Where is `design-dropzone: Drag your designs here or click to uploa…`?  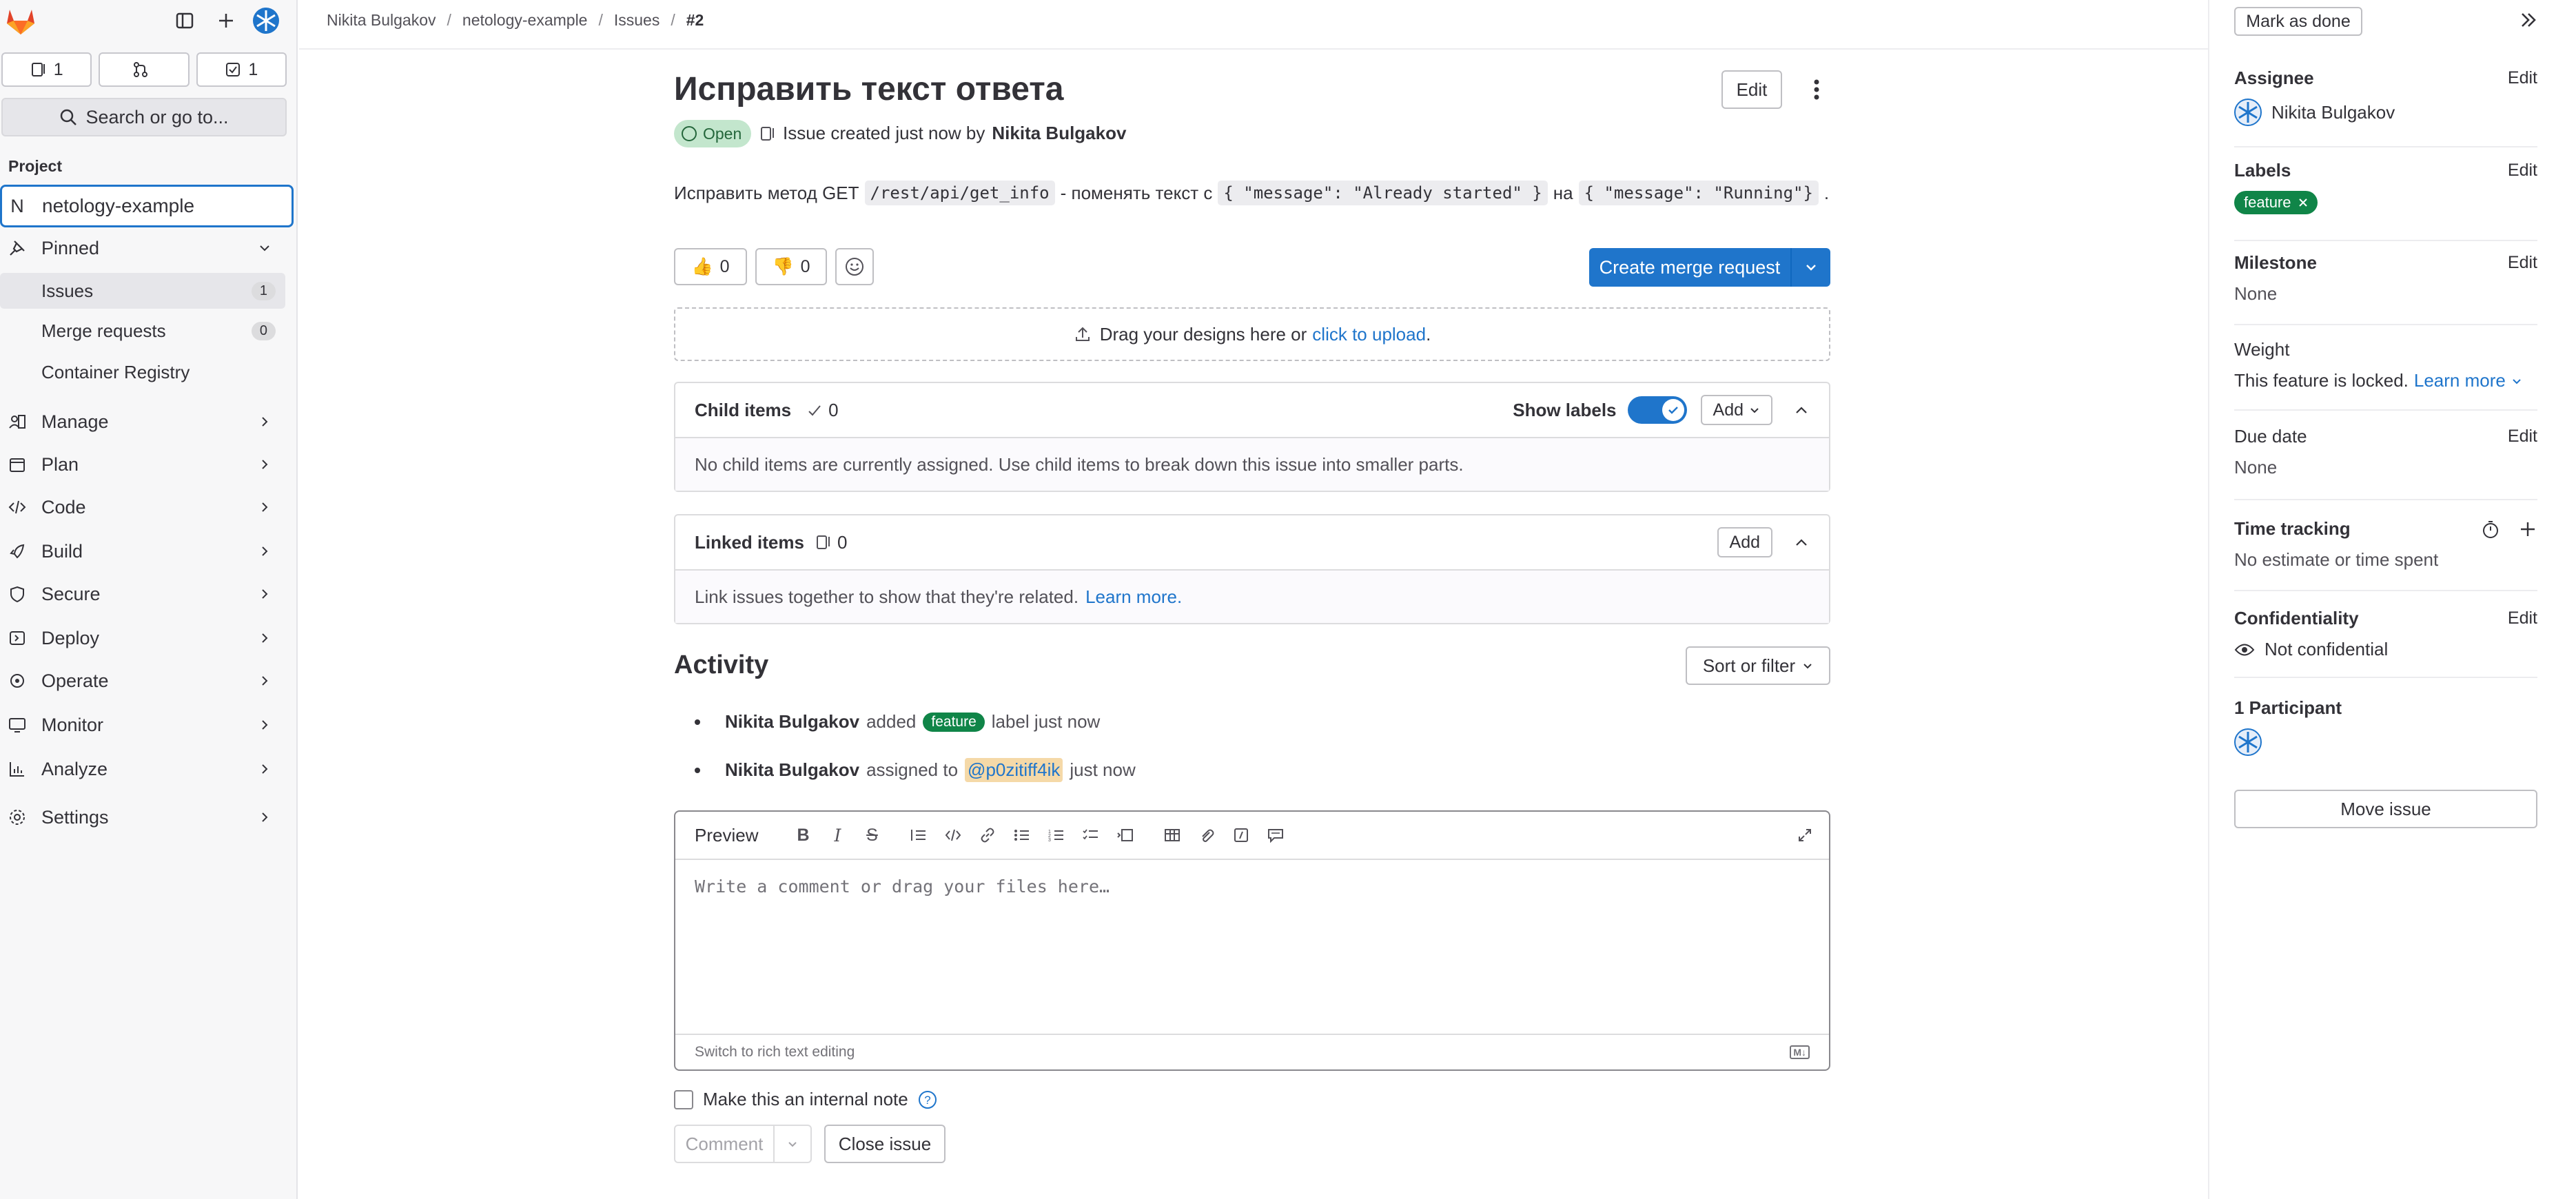 design-dropzone: Drag your designs here or click to uploa… is located at coordinates (1252, 334).